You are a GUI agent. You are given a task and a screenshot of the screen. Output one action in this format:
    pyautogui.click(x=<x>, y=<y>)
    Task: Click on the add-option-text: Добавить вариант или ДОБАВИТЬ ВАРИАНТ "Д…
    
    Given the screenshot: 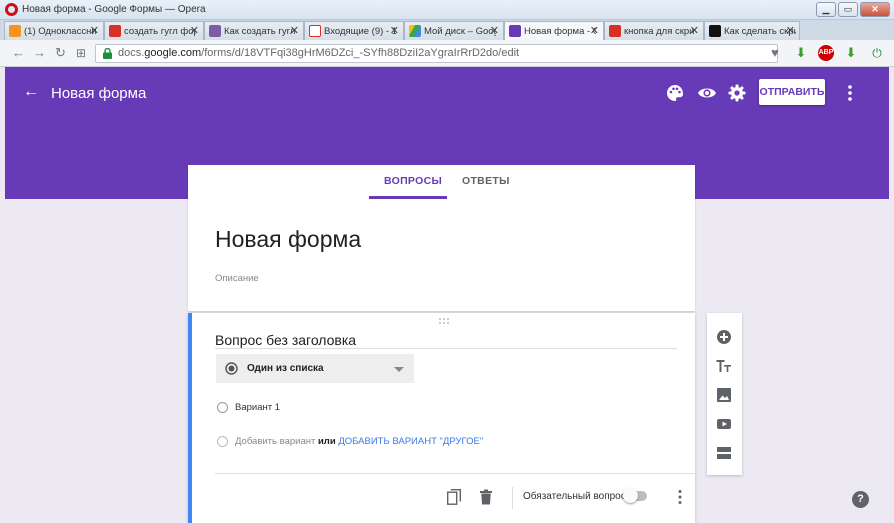 What is the action you would take?
    pyautogui.click(x=359, y=441)
    